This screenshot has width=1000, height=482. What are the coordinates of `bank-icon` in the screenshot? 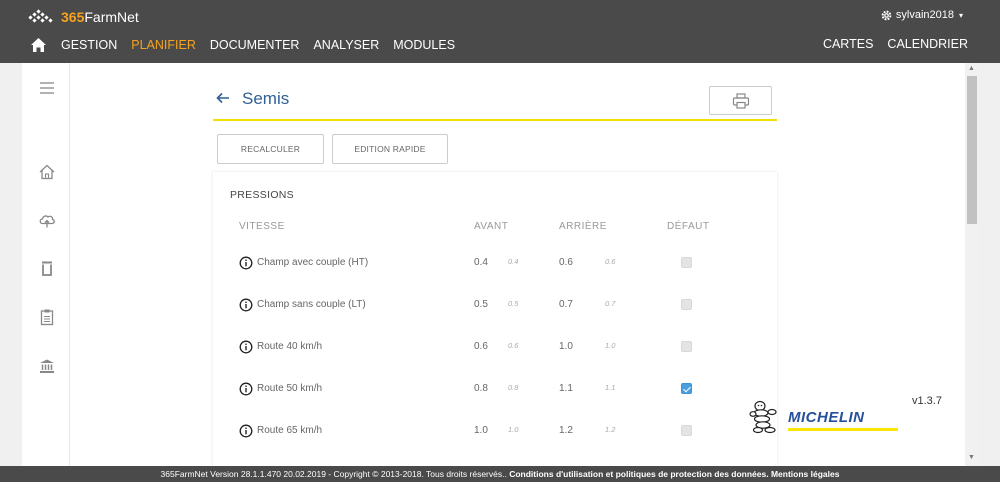 It's located at (47, 366).